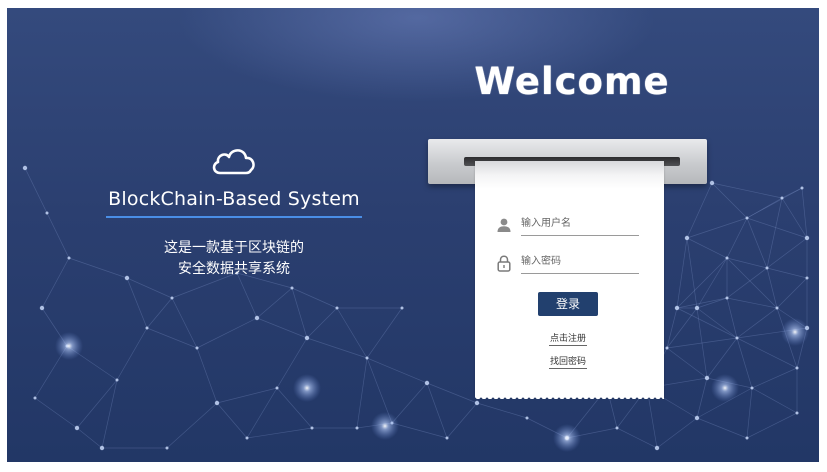  I want to click on register-link: 点击注册, so click(568, 338).